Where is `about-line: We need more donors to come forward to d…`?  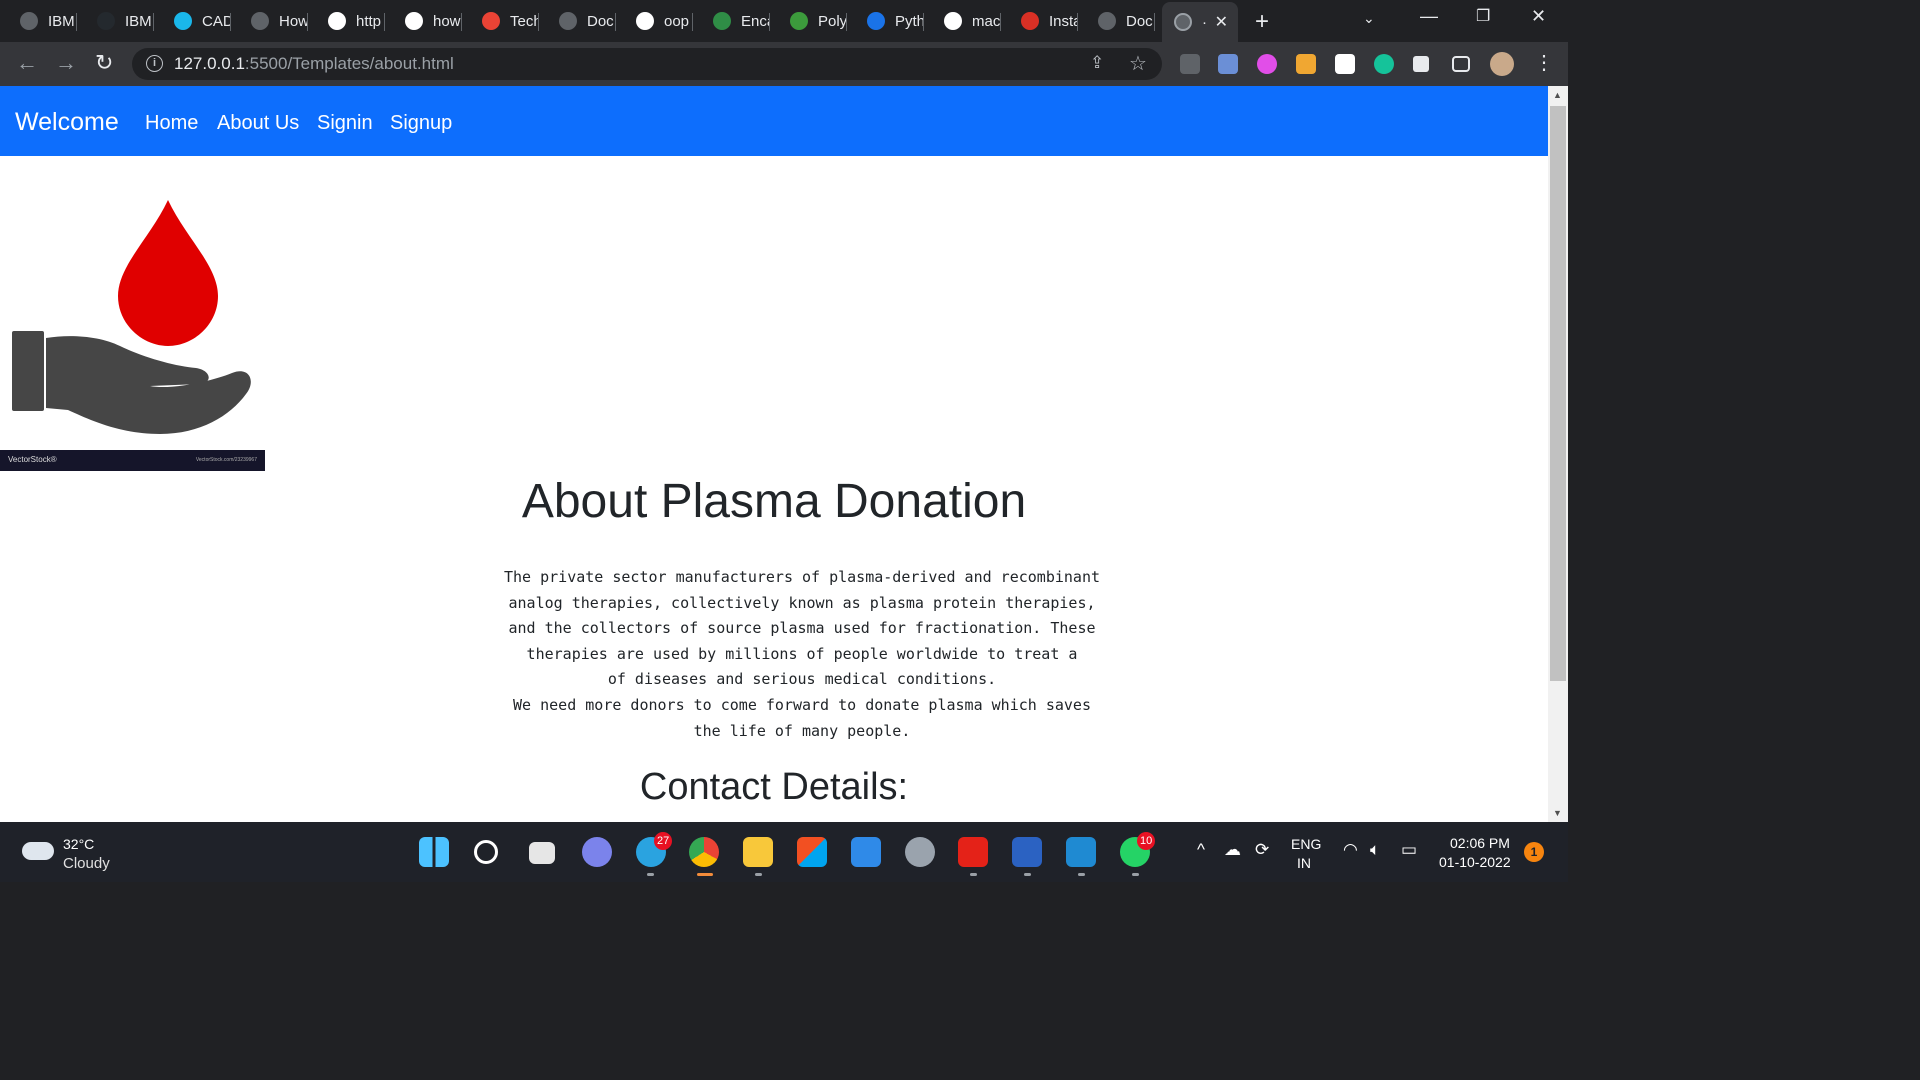 about-line: We need more donors to come forward to d… is located at coordinates (802, 704).